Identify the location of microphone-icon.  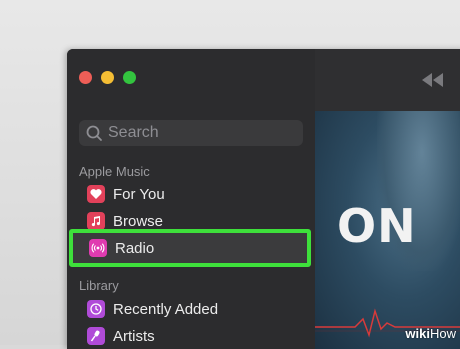
(96, 336).